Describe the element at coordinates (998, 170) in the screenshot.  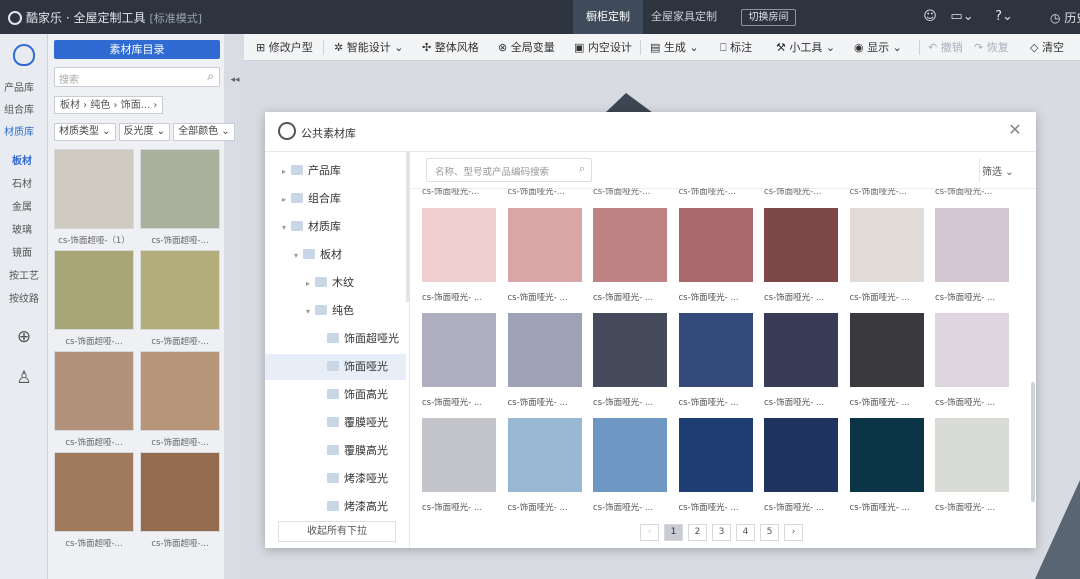
I see `filter-button: 筛选 ⌄` at that location.